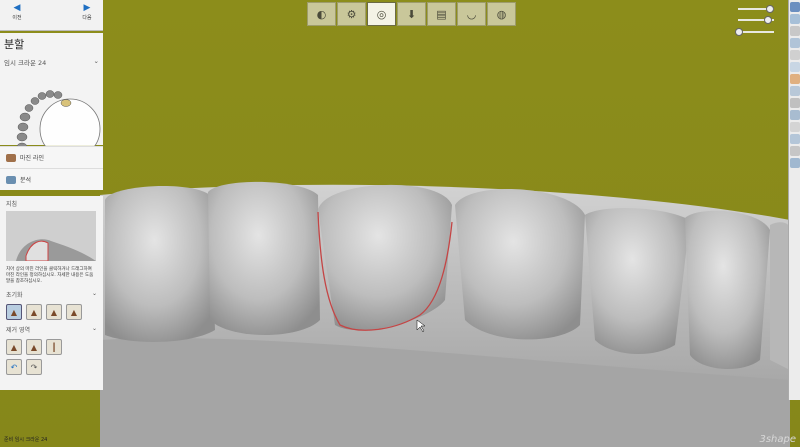 Image resolution: width=800 pixels, height=447 pixels. I want to click on crown-step-button: ◡, so click(471, 14).